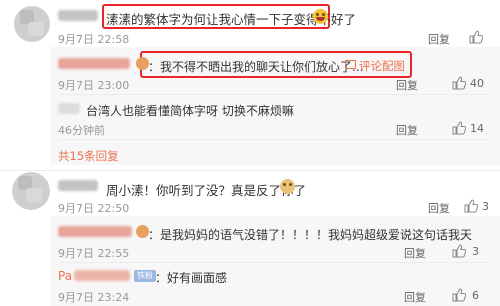  What do you see at coordinates (145, 276) in the screenshot?
I see `fan-badge: 铁粉` at bounding box center [145, 276].